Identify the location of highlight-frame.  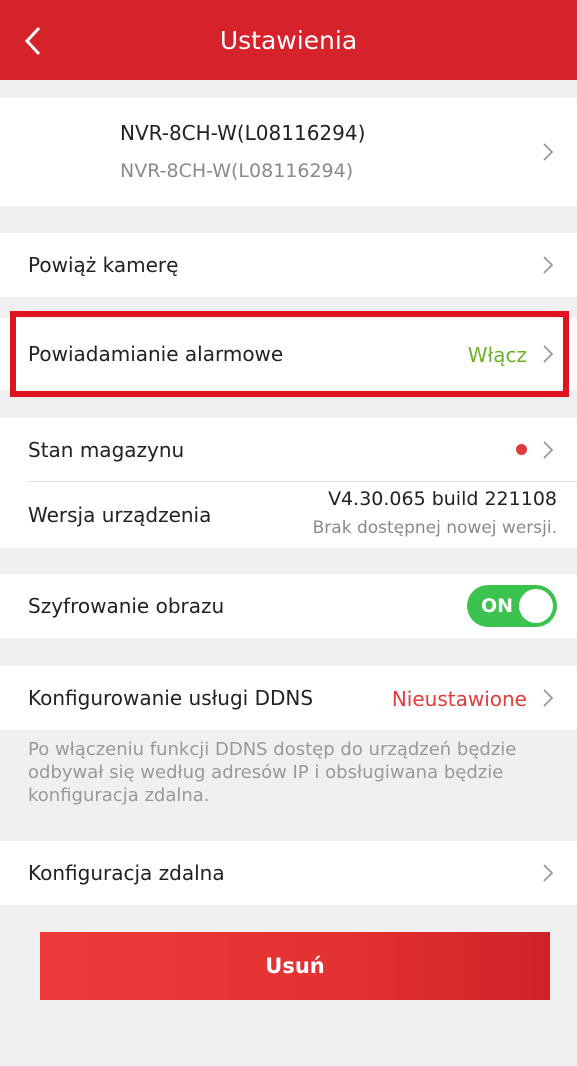
(289, 354).